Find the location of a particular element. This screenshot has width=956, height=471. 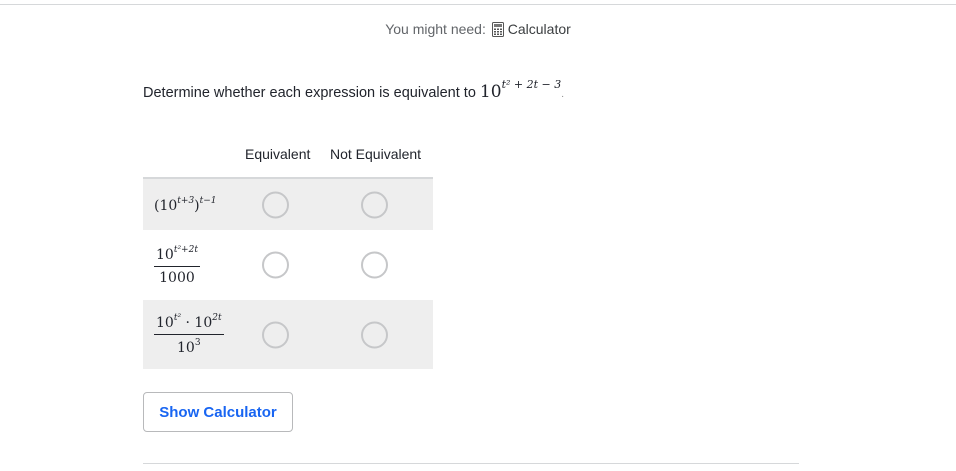

calculator-link-label: Calculator is located at coordinates (539, 29).